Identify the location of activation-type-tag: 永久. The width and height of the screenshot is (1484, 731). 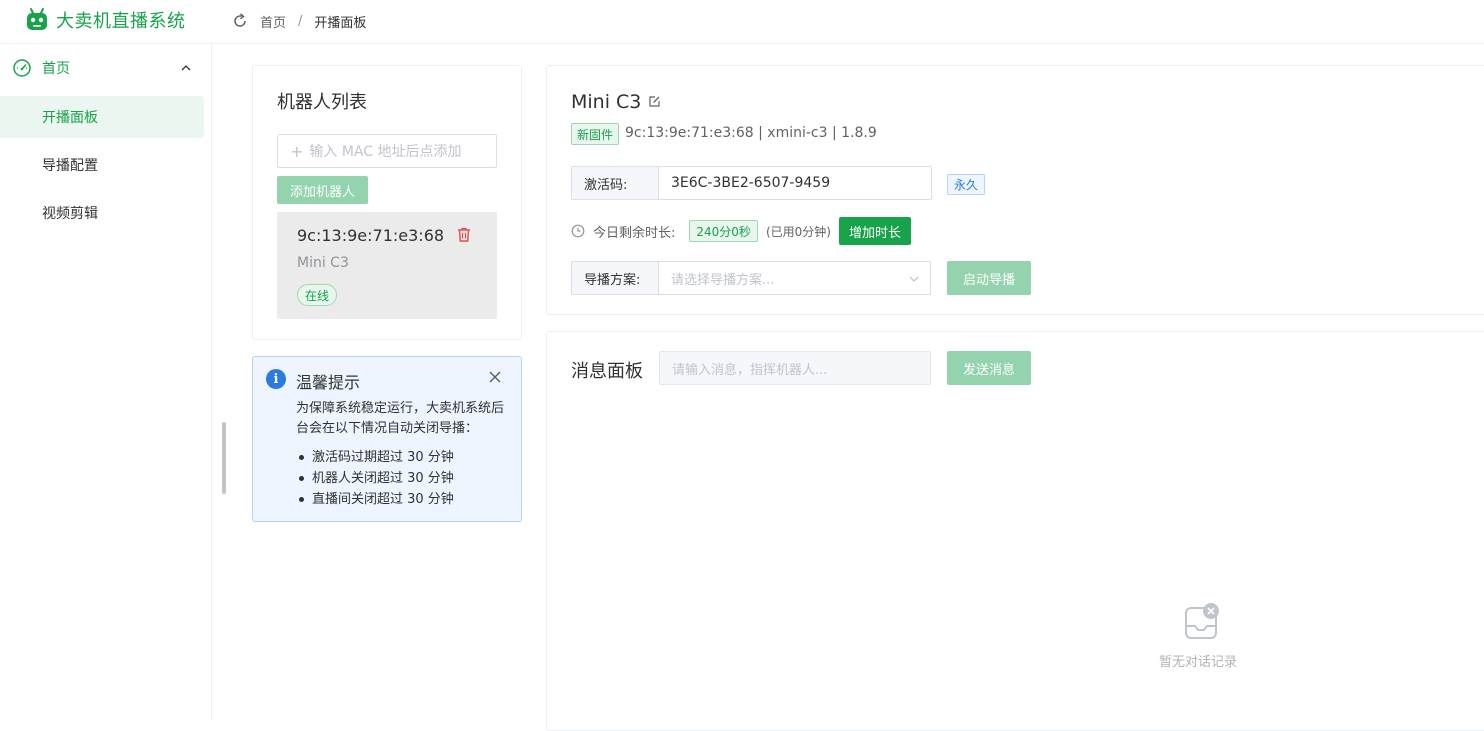
(966, 184).